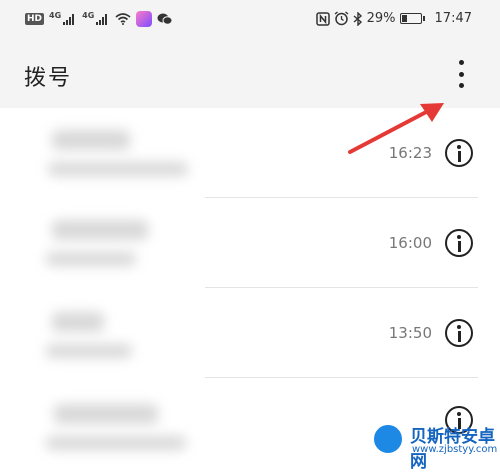 The height and width of the screenshot is (472, 500). Describe the element at coordinates (250, 20) in the screenshot. I see `status-bar: HD 4G 4G 29% 17:47` at that location.